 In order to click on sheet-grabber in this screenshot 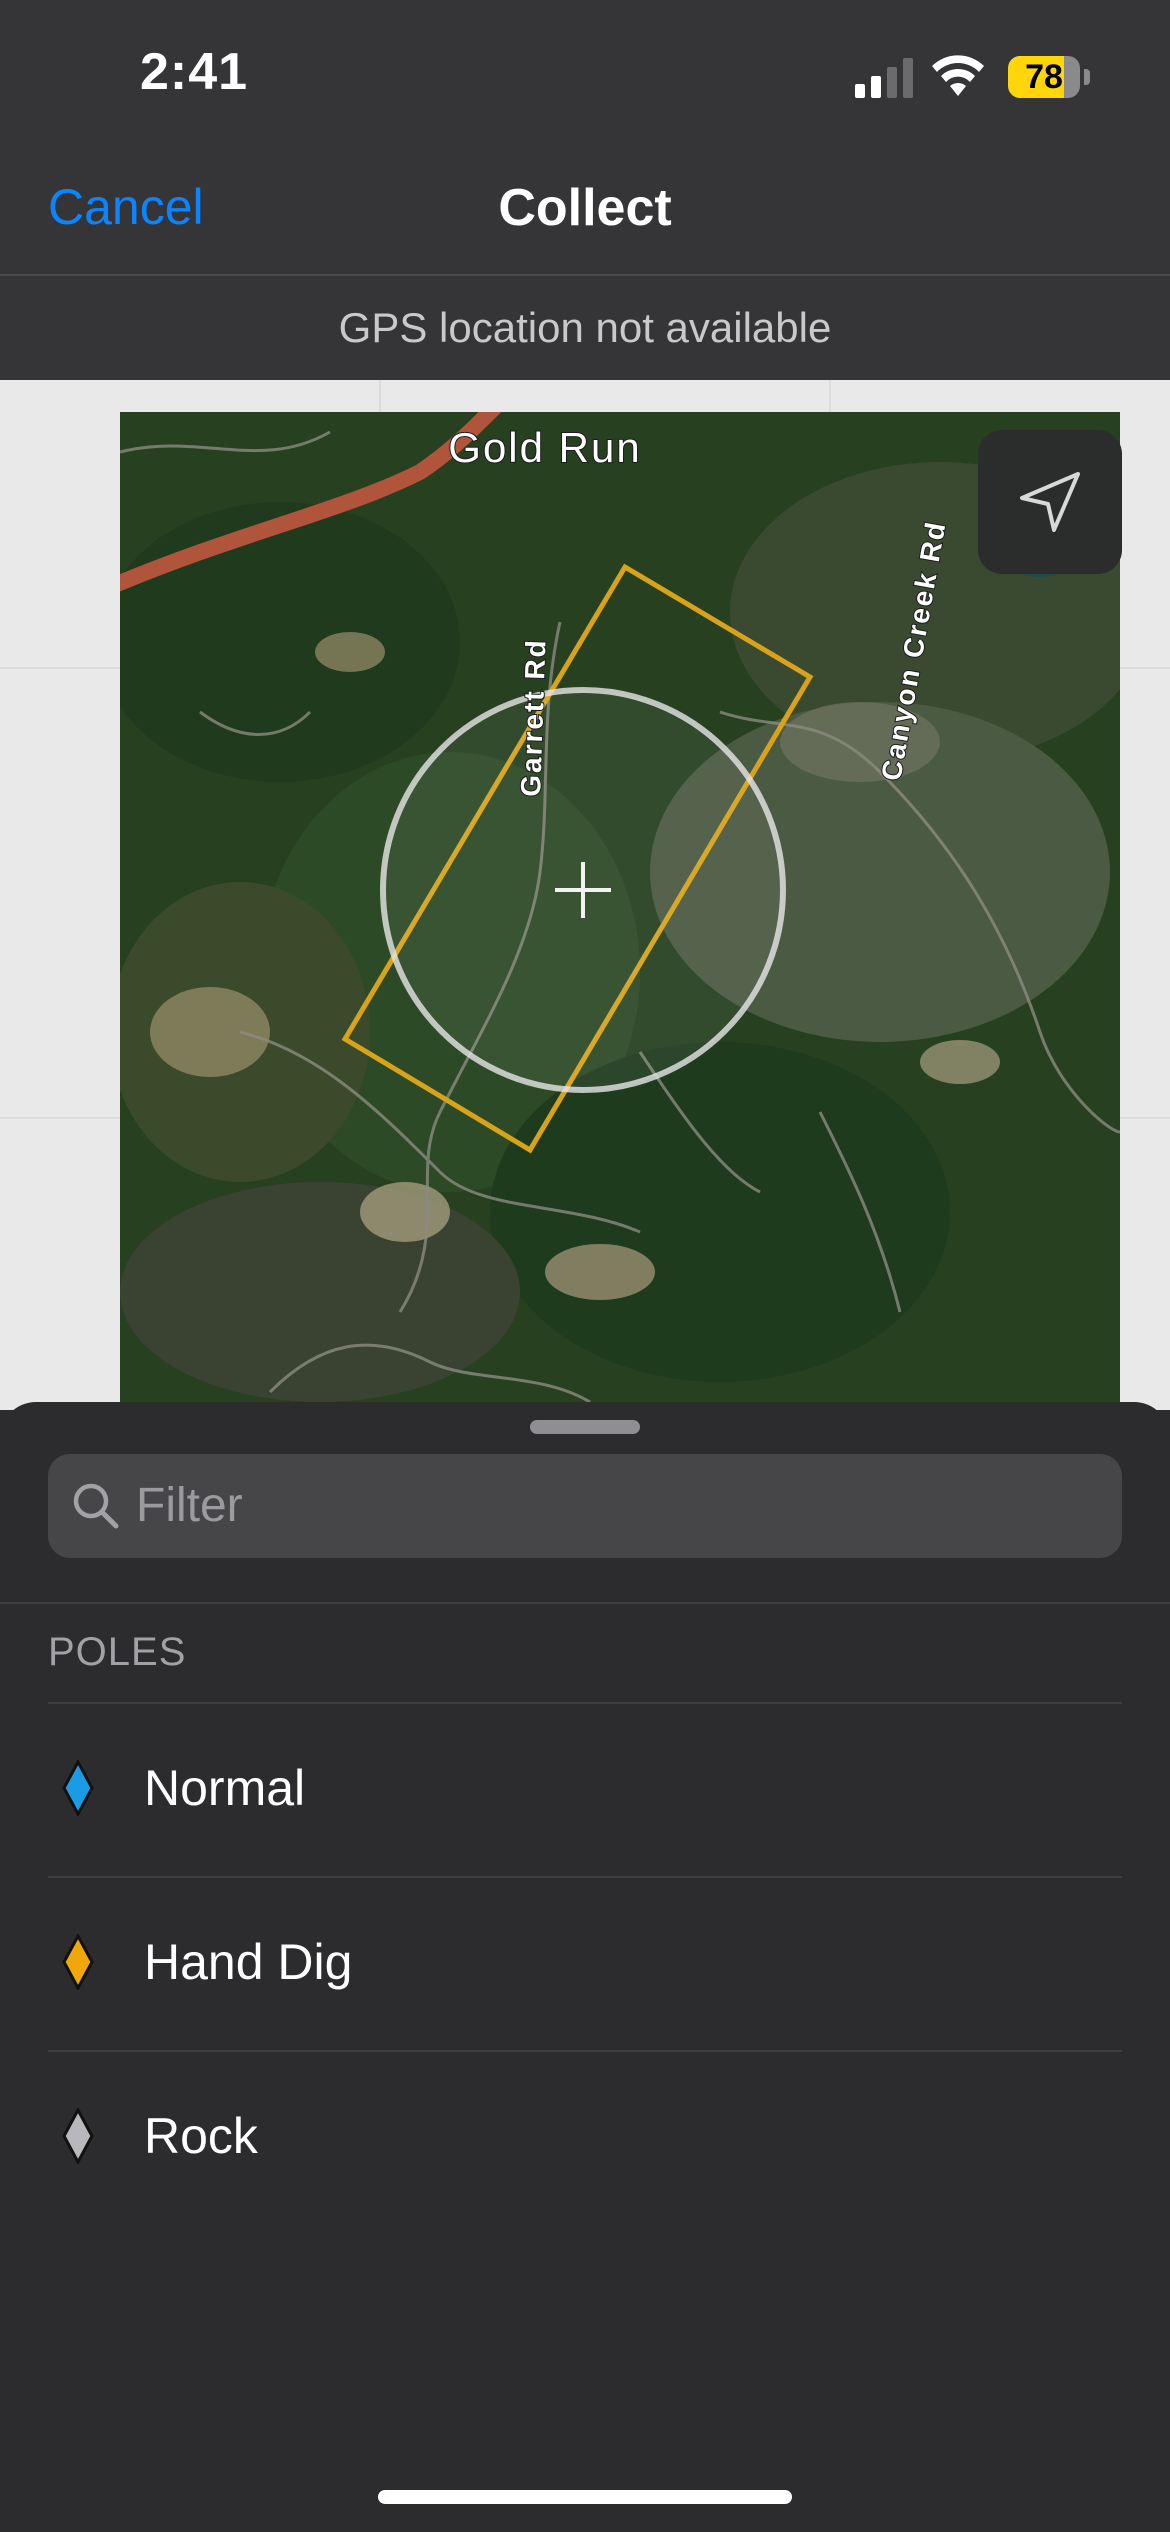, I will do `click(585, 1427)`.